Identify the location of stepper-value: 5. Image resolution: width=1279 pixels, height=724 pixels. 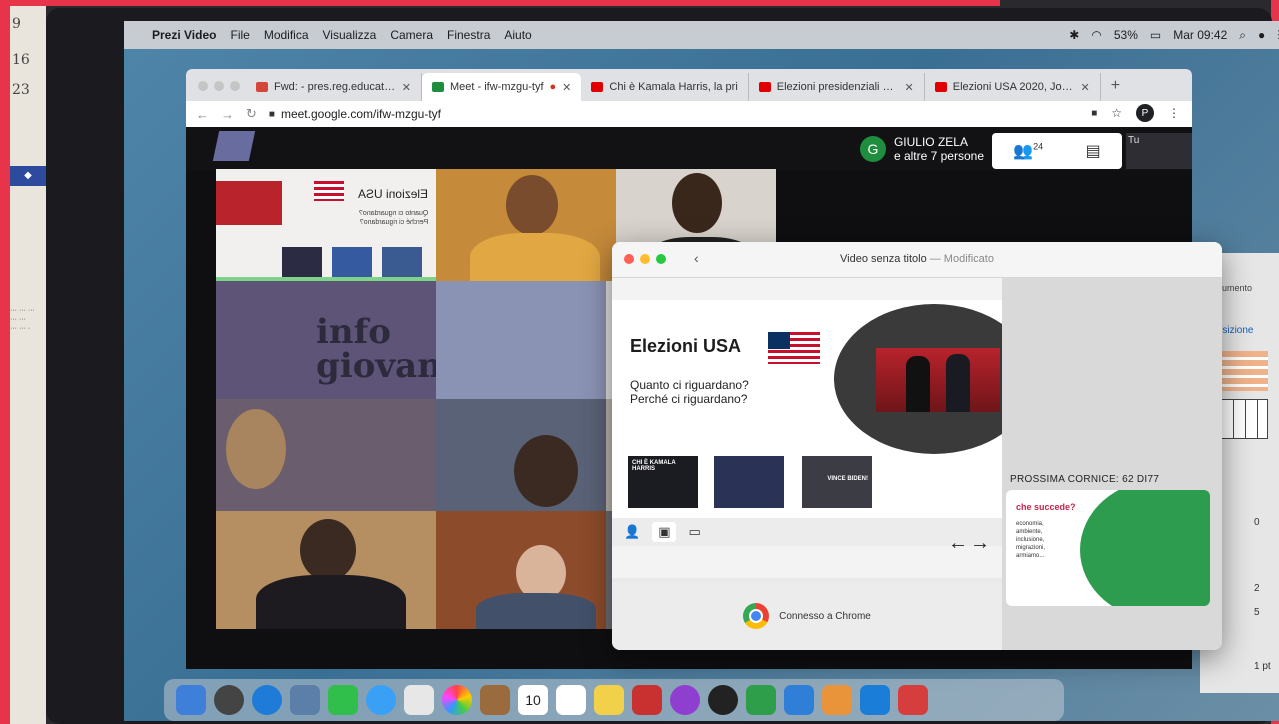
(1257, 612).